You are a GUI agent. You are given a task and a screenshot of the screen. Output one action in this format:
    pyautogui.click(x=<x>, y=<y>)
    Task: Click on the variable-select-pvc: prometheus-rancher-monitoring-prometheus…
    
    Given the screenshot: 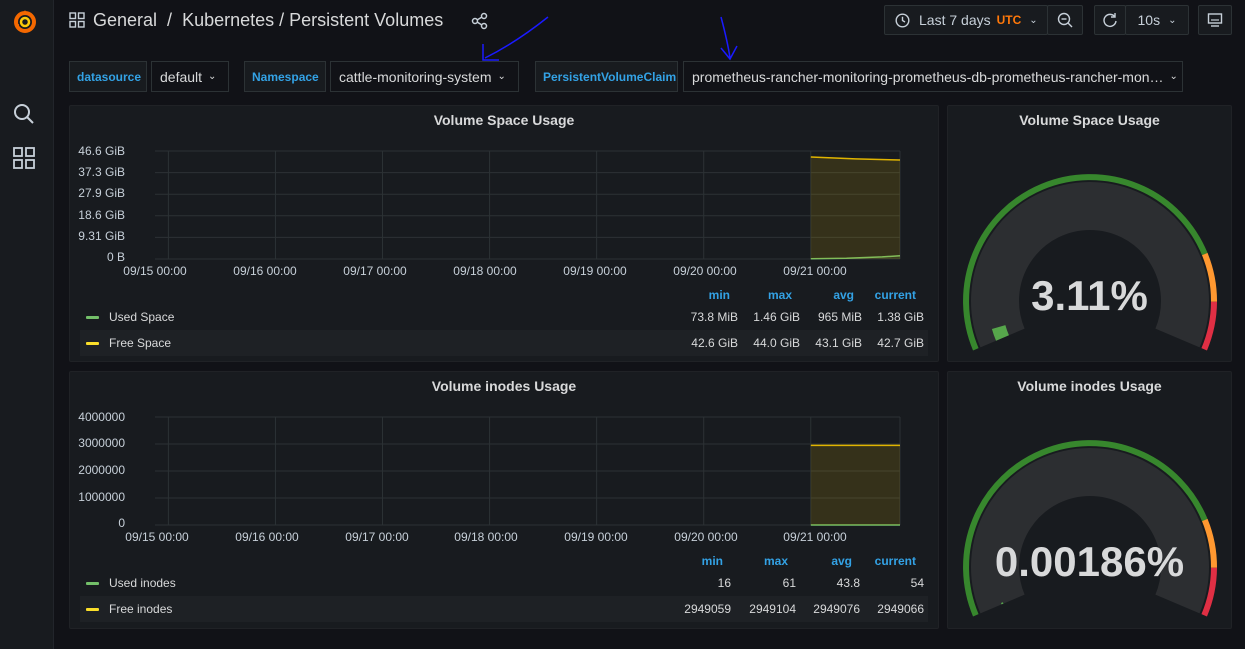 What is the action you would take?
    pyautogui.click(x=933, y=76)
    